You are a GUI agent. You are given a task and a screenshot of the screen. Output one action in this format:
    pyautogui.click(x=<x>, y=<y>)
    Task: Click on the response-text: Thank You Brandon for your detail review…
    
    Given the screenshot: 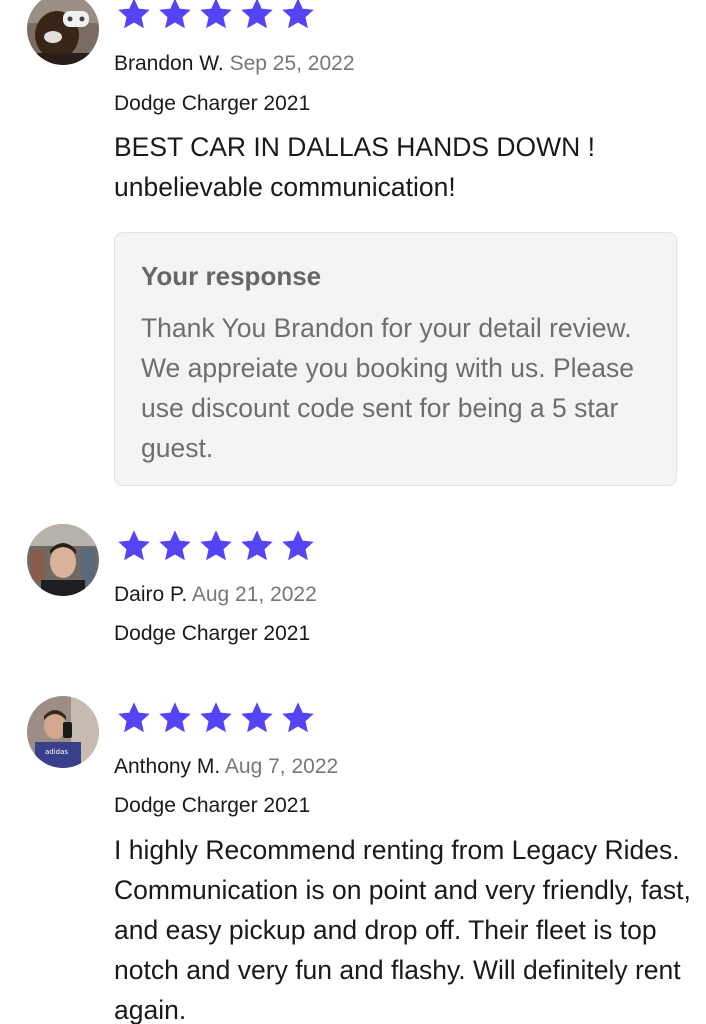 What is the action you would take?
    pyautogui.click(x=388, y=388)
    